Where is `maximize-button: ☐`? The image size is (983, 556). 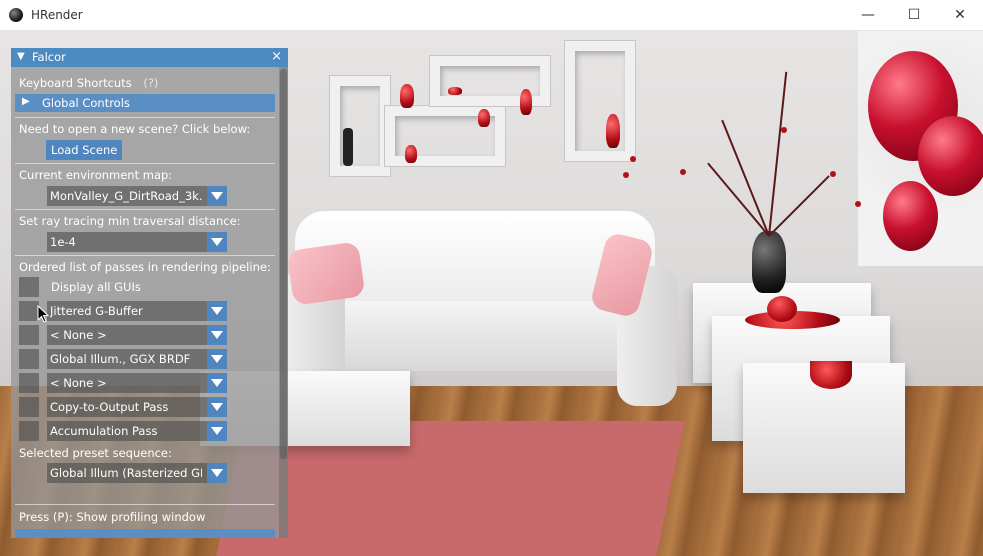 maximize-button: ☐ is located at coordinates (914, 15).